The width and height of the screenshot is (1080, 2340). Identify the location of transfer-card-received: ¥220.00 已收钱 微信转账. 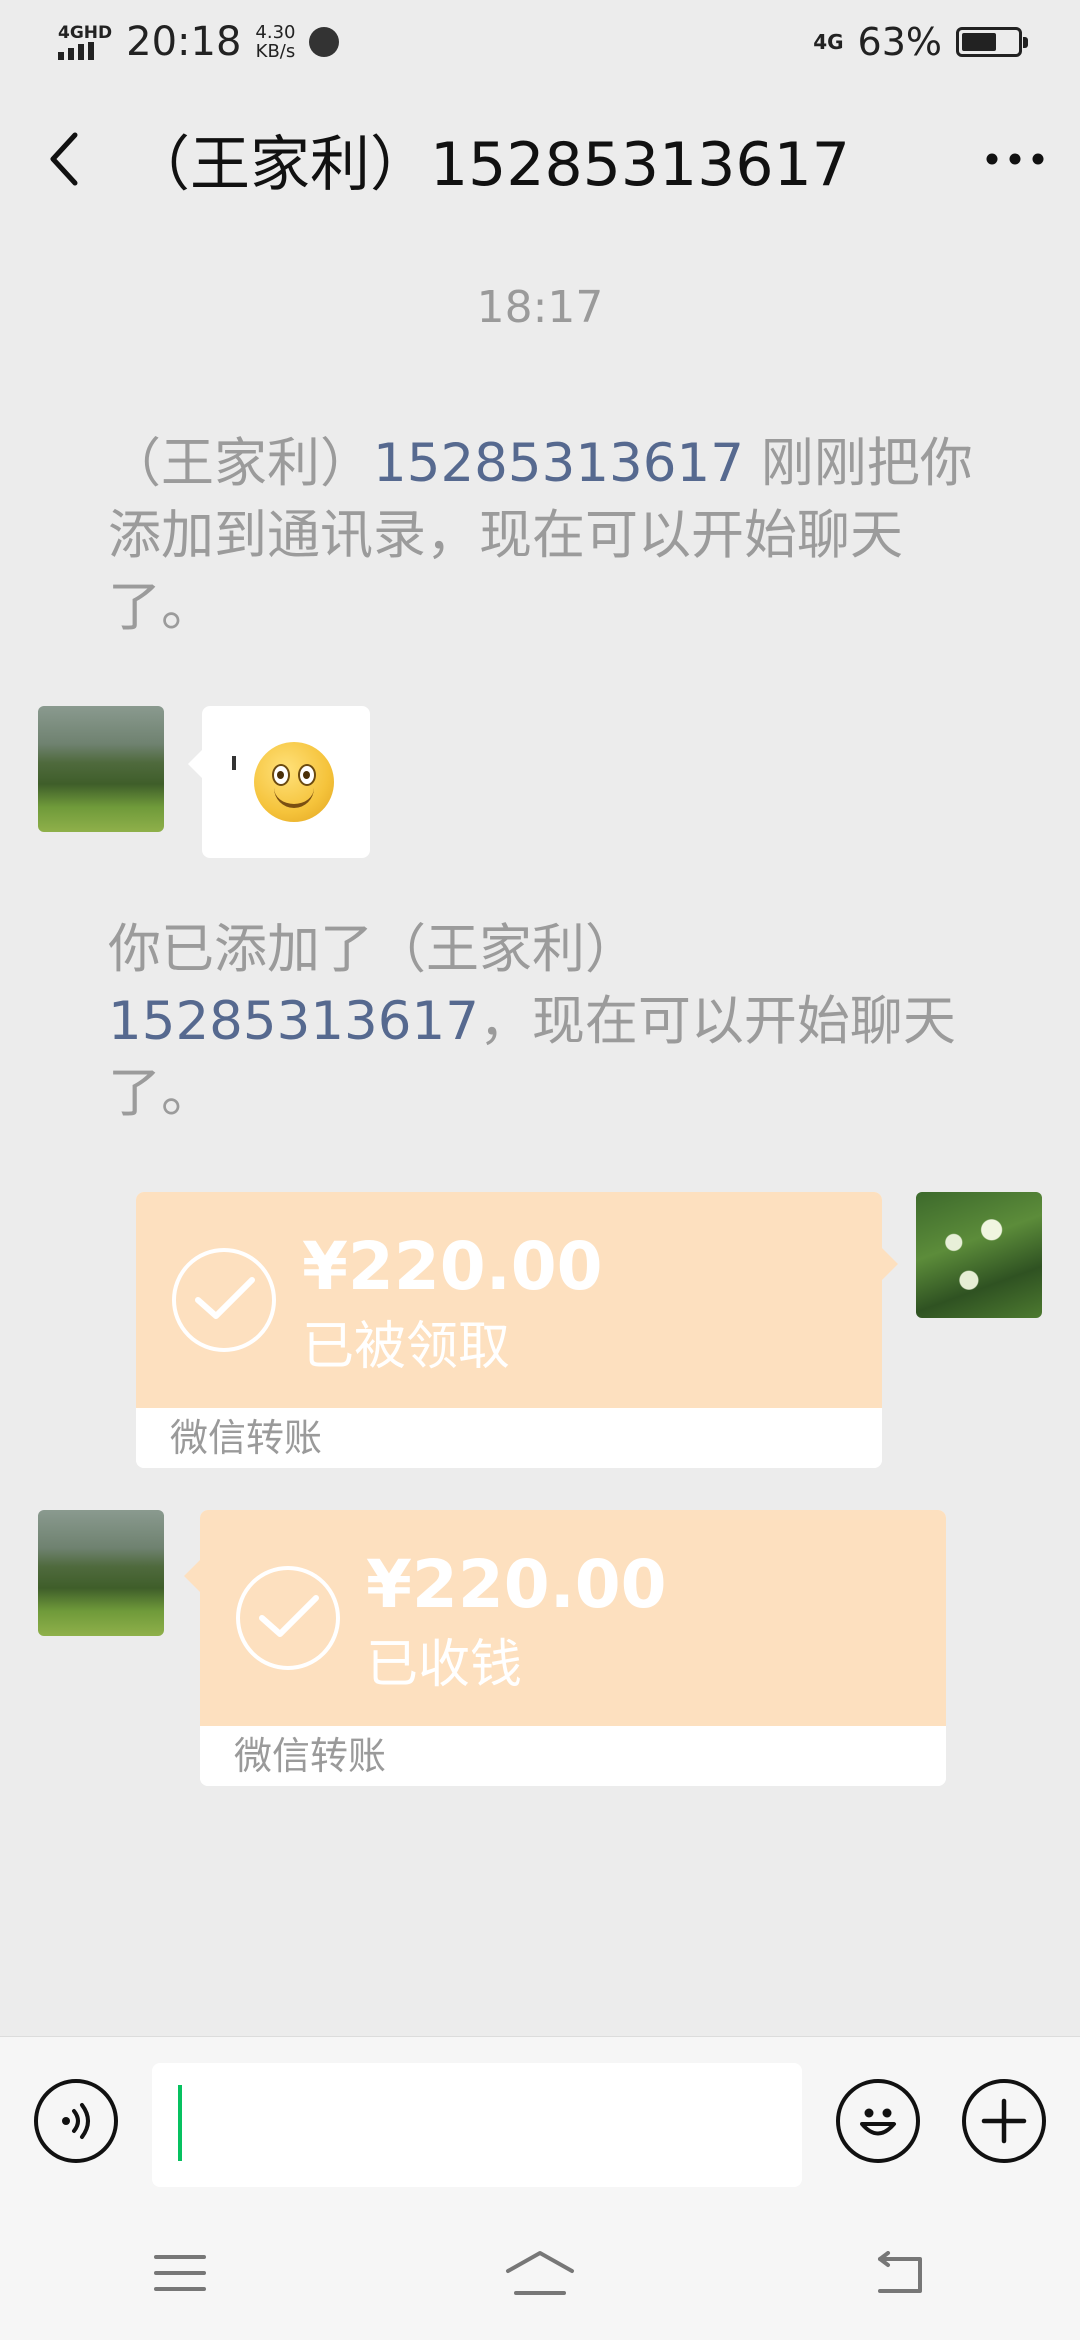
(565, 1648).